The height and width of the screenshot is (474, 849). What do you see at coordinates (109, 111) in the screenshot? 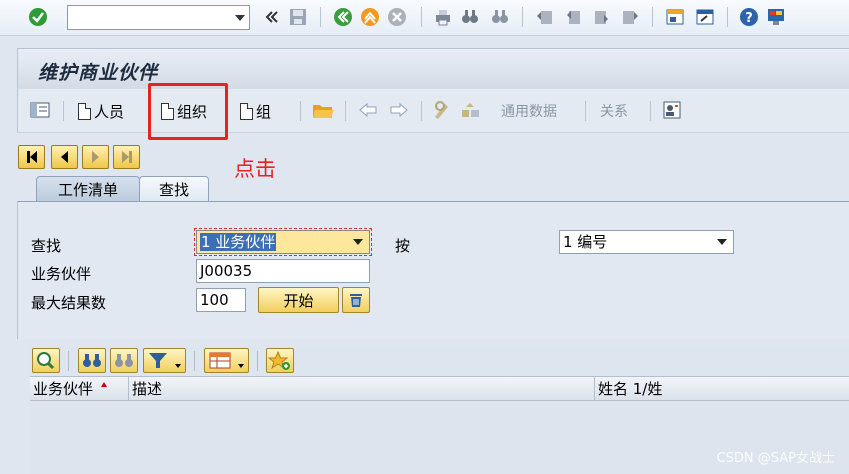
I see `create-person-label: 人员` at bounding box center [109, 111].